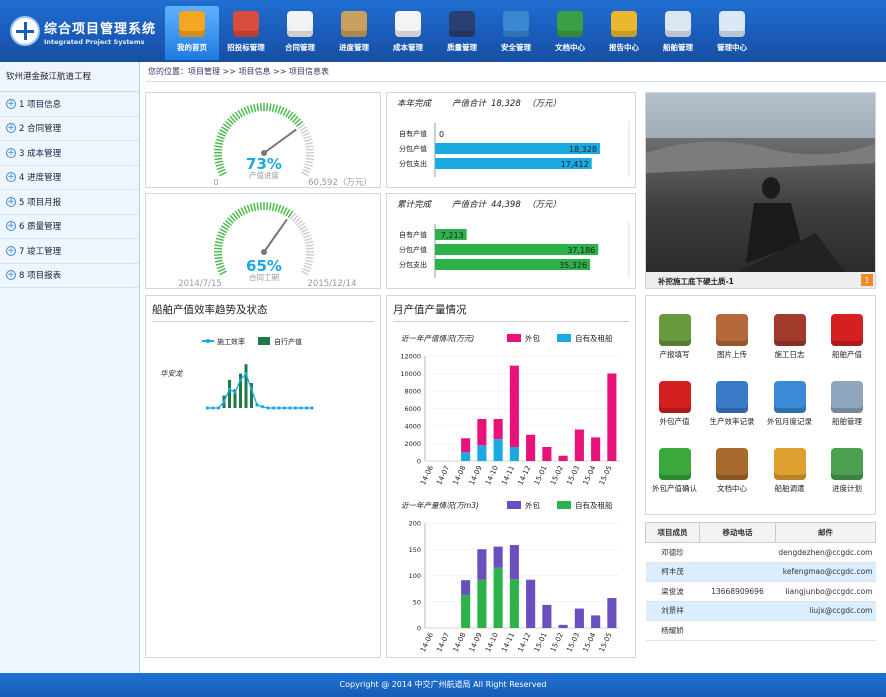 This screenshot has width=886, height=697. What do you see at coordinates (606, 642) in the screenshot?
I see `x-tick-label: 15-05` at bounding box center [606, 642].